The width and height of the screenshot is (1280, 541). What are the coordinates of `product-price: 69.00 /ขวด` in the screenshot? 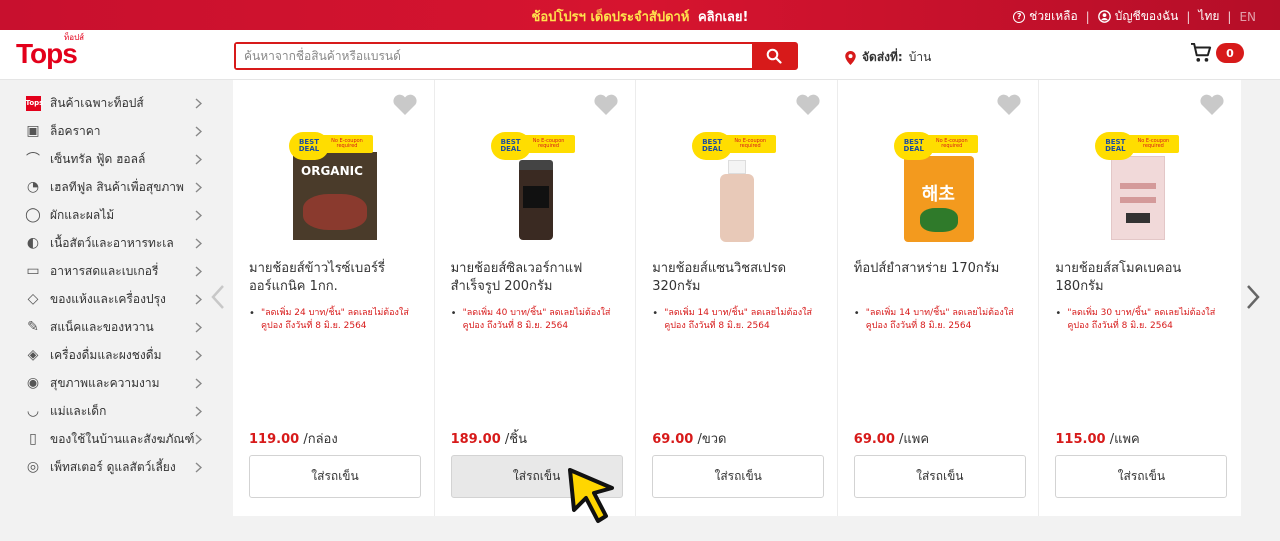 It's located at (689, 438).